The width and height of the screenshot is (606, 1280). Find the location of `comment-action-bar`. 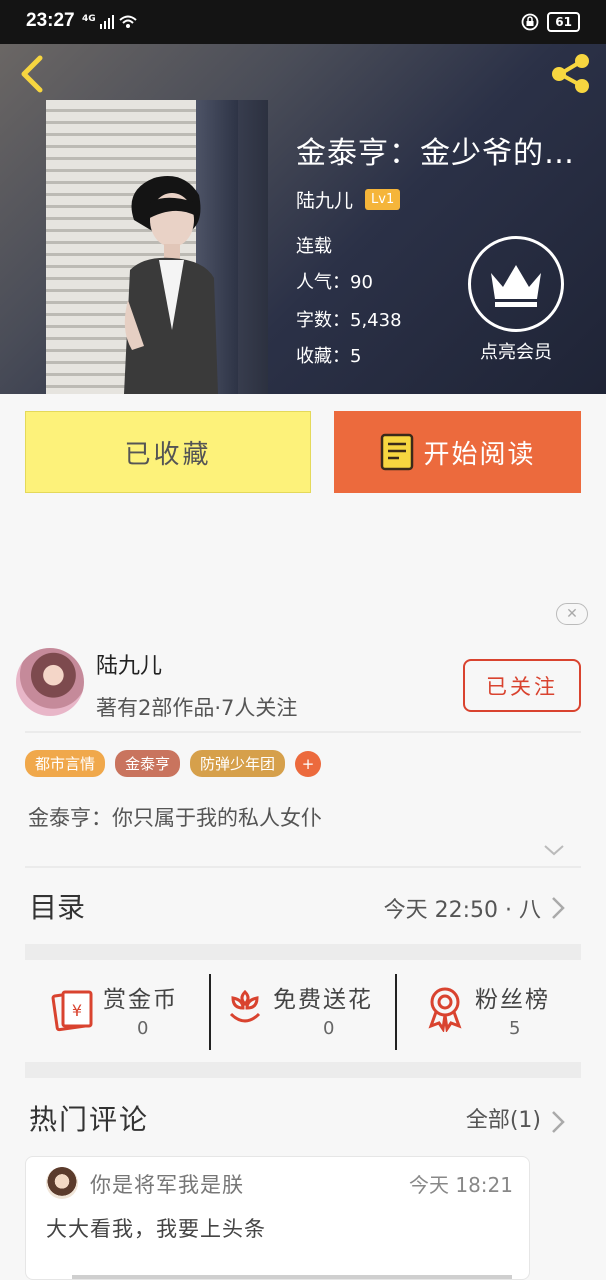

comment-action-bar is located at coordinates (292, 1277).